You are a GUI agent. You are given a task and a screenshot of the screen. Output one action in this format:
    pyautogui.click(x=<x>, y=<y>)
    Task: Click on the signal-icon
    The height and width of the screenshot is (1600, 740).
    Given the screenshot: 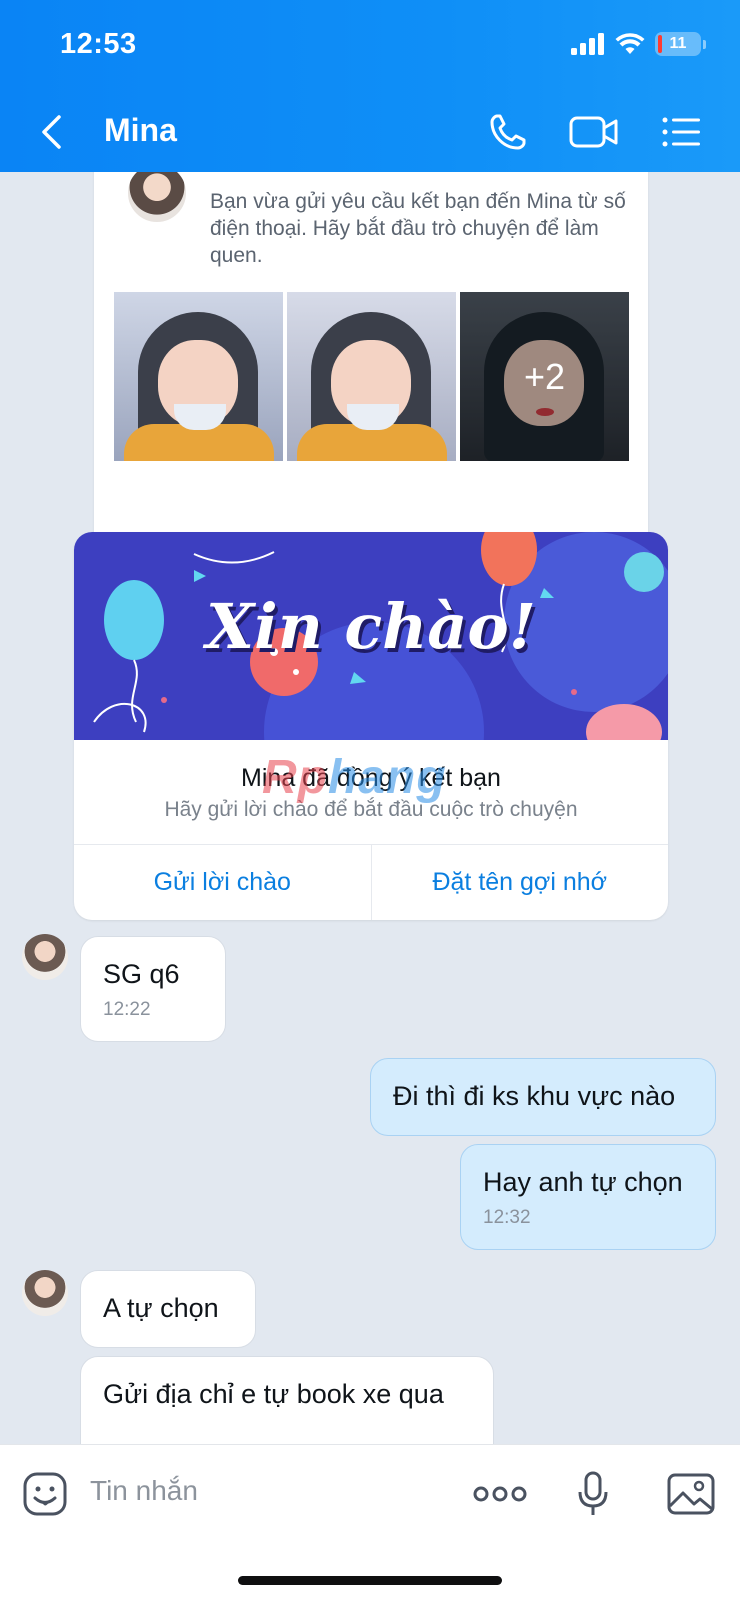 What is the action you would take?
    pyautogui.click(x=587, y=44)
    